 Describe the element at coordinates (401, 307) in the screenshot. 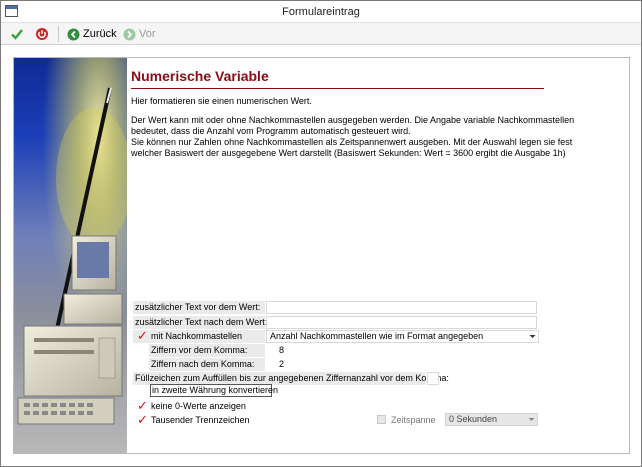

I see `text-before-input` at that location.